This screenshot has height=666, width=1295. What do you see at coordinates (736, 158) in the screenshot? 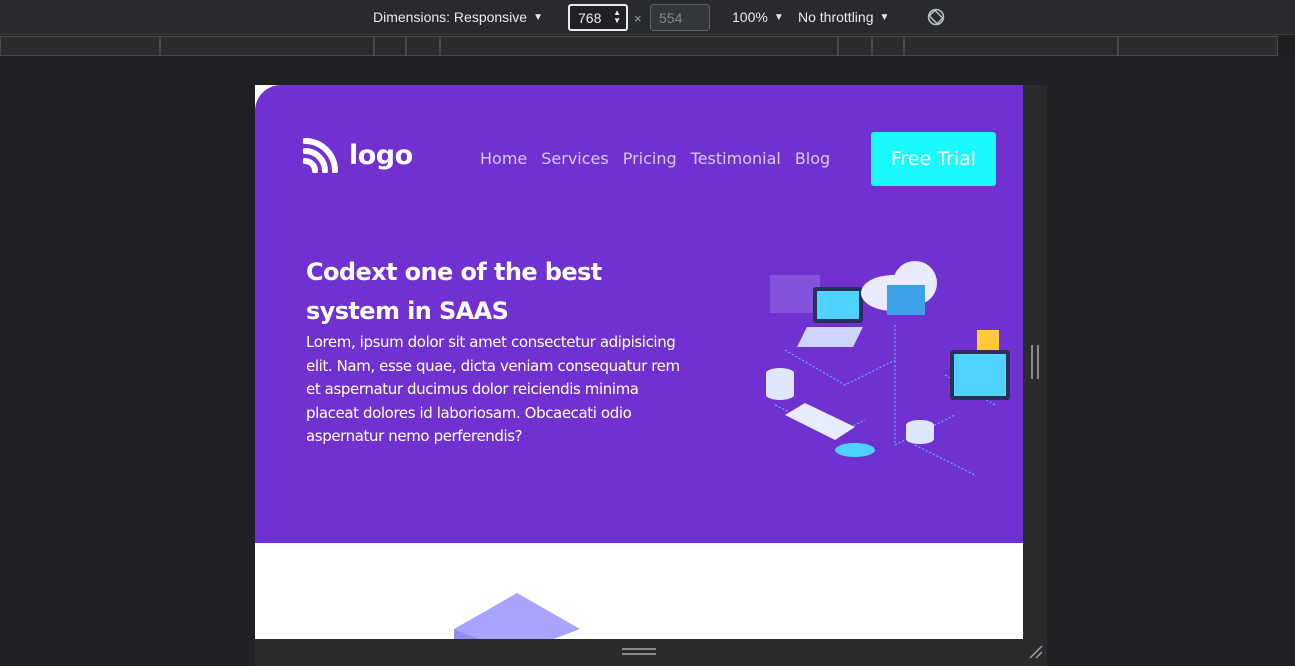
I see `nav-link-testimonial: Testimonial` at bounding box center [736, 158].